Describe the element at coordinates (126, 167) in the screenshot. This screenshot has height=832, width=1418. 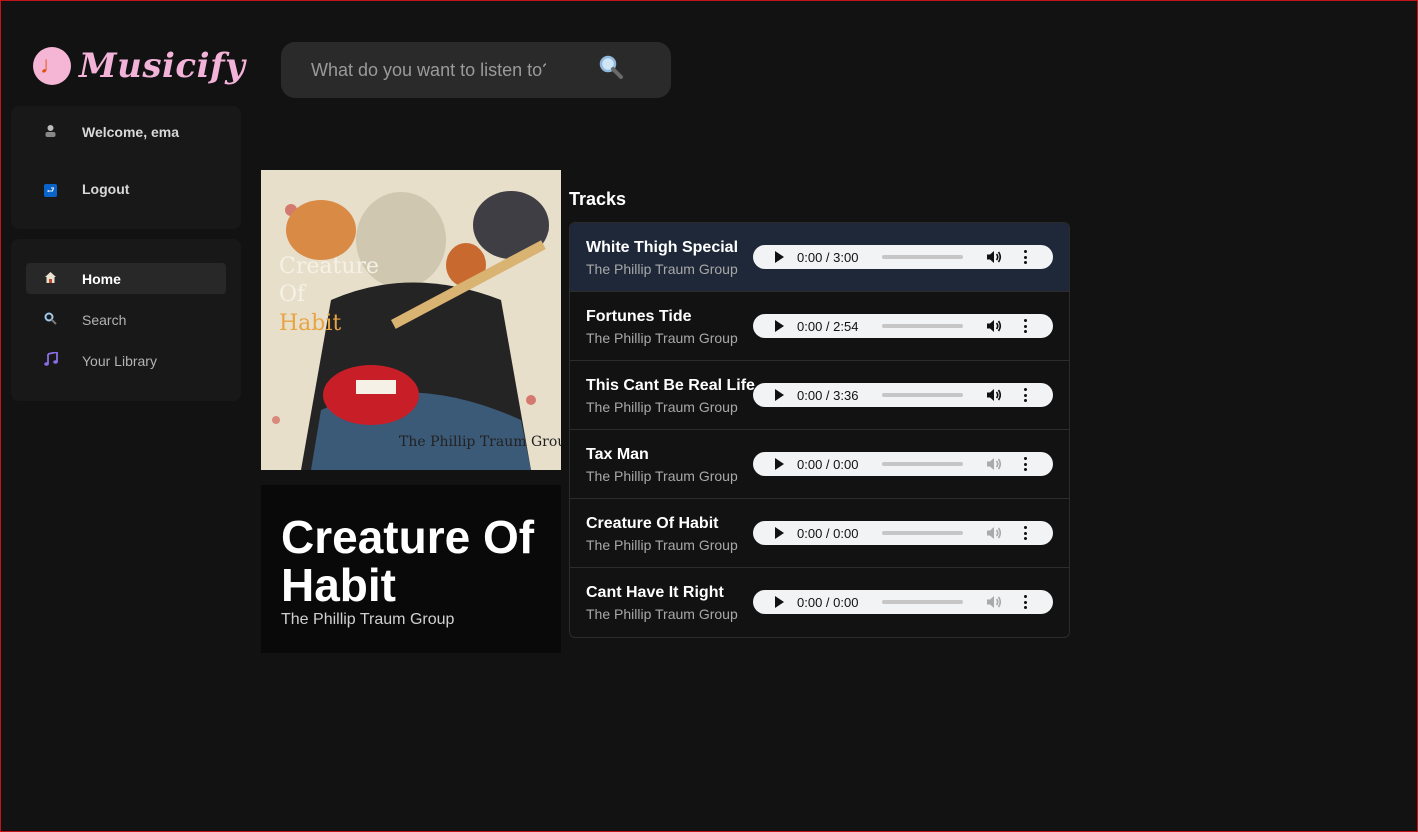
I see `user-panel: Welcome, ema ⮐ Logout` at that location.